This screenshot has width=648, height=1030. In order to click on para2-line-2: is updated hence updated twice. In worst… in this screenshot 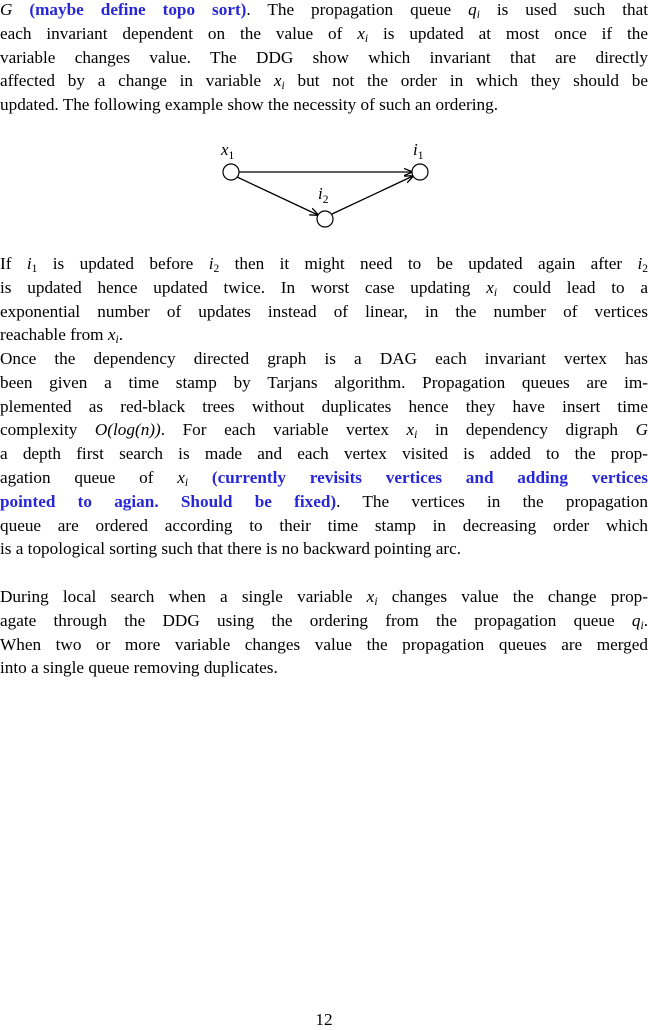, I will do `click(324, 288)`.